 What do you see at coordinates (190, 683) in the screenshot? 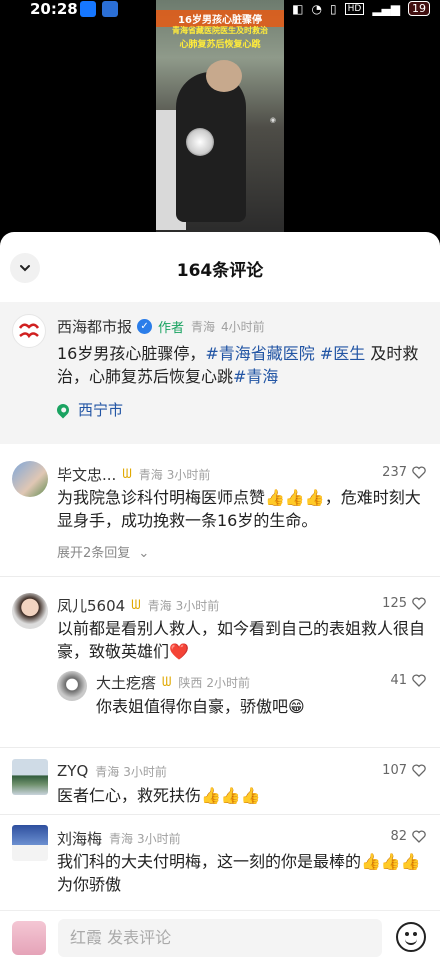
I see `comment-location: 陕西` at bounding box center [190, 683].